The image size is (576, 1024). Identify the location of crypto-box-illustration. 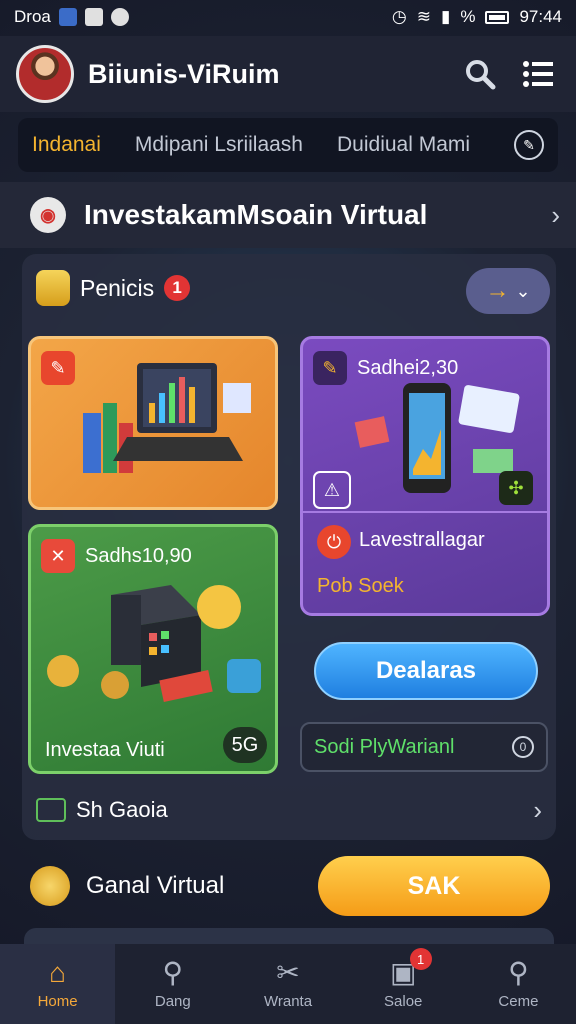
(154, 643).